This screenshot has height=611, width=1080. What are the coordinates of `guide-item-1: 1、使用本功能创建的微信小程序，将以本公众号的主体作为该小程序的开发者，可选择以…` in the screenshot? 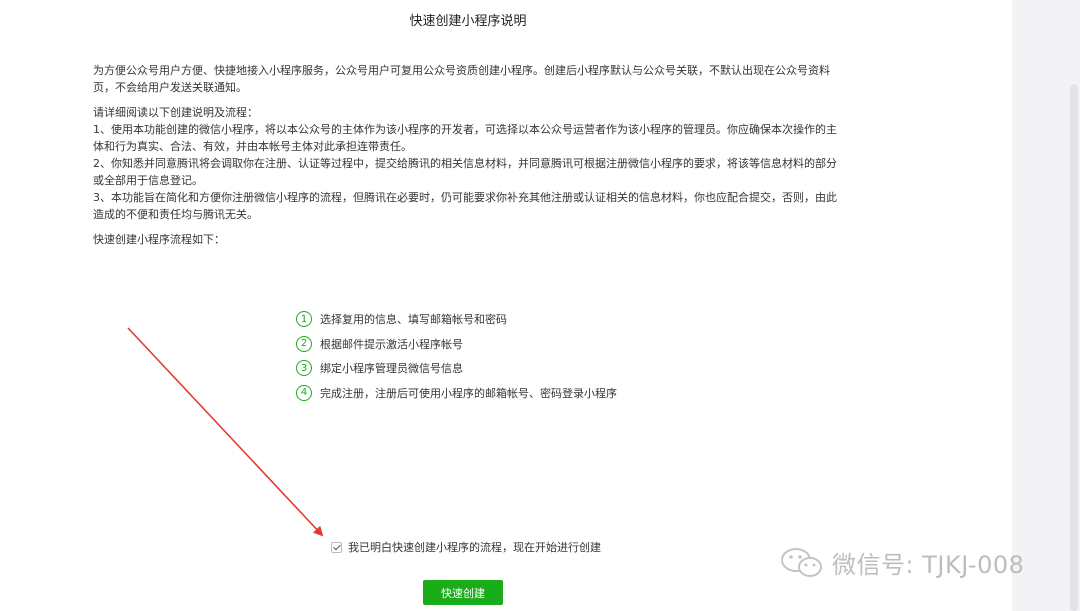 It's located at (465, 138).